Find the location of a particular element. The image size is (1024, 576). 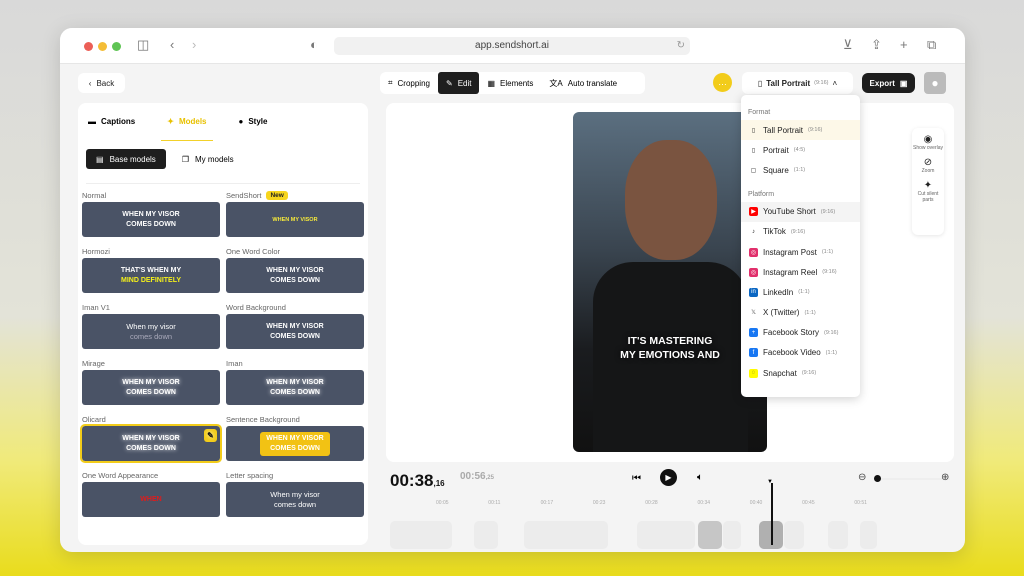

tabs-icon: ⧉ is located at coordinates (931, 45).